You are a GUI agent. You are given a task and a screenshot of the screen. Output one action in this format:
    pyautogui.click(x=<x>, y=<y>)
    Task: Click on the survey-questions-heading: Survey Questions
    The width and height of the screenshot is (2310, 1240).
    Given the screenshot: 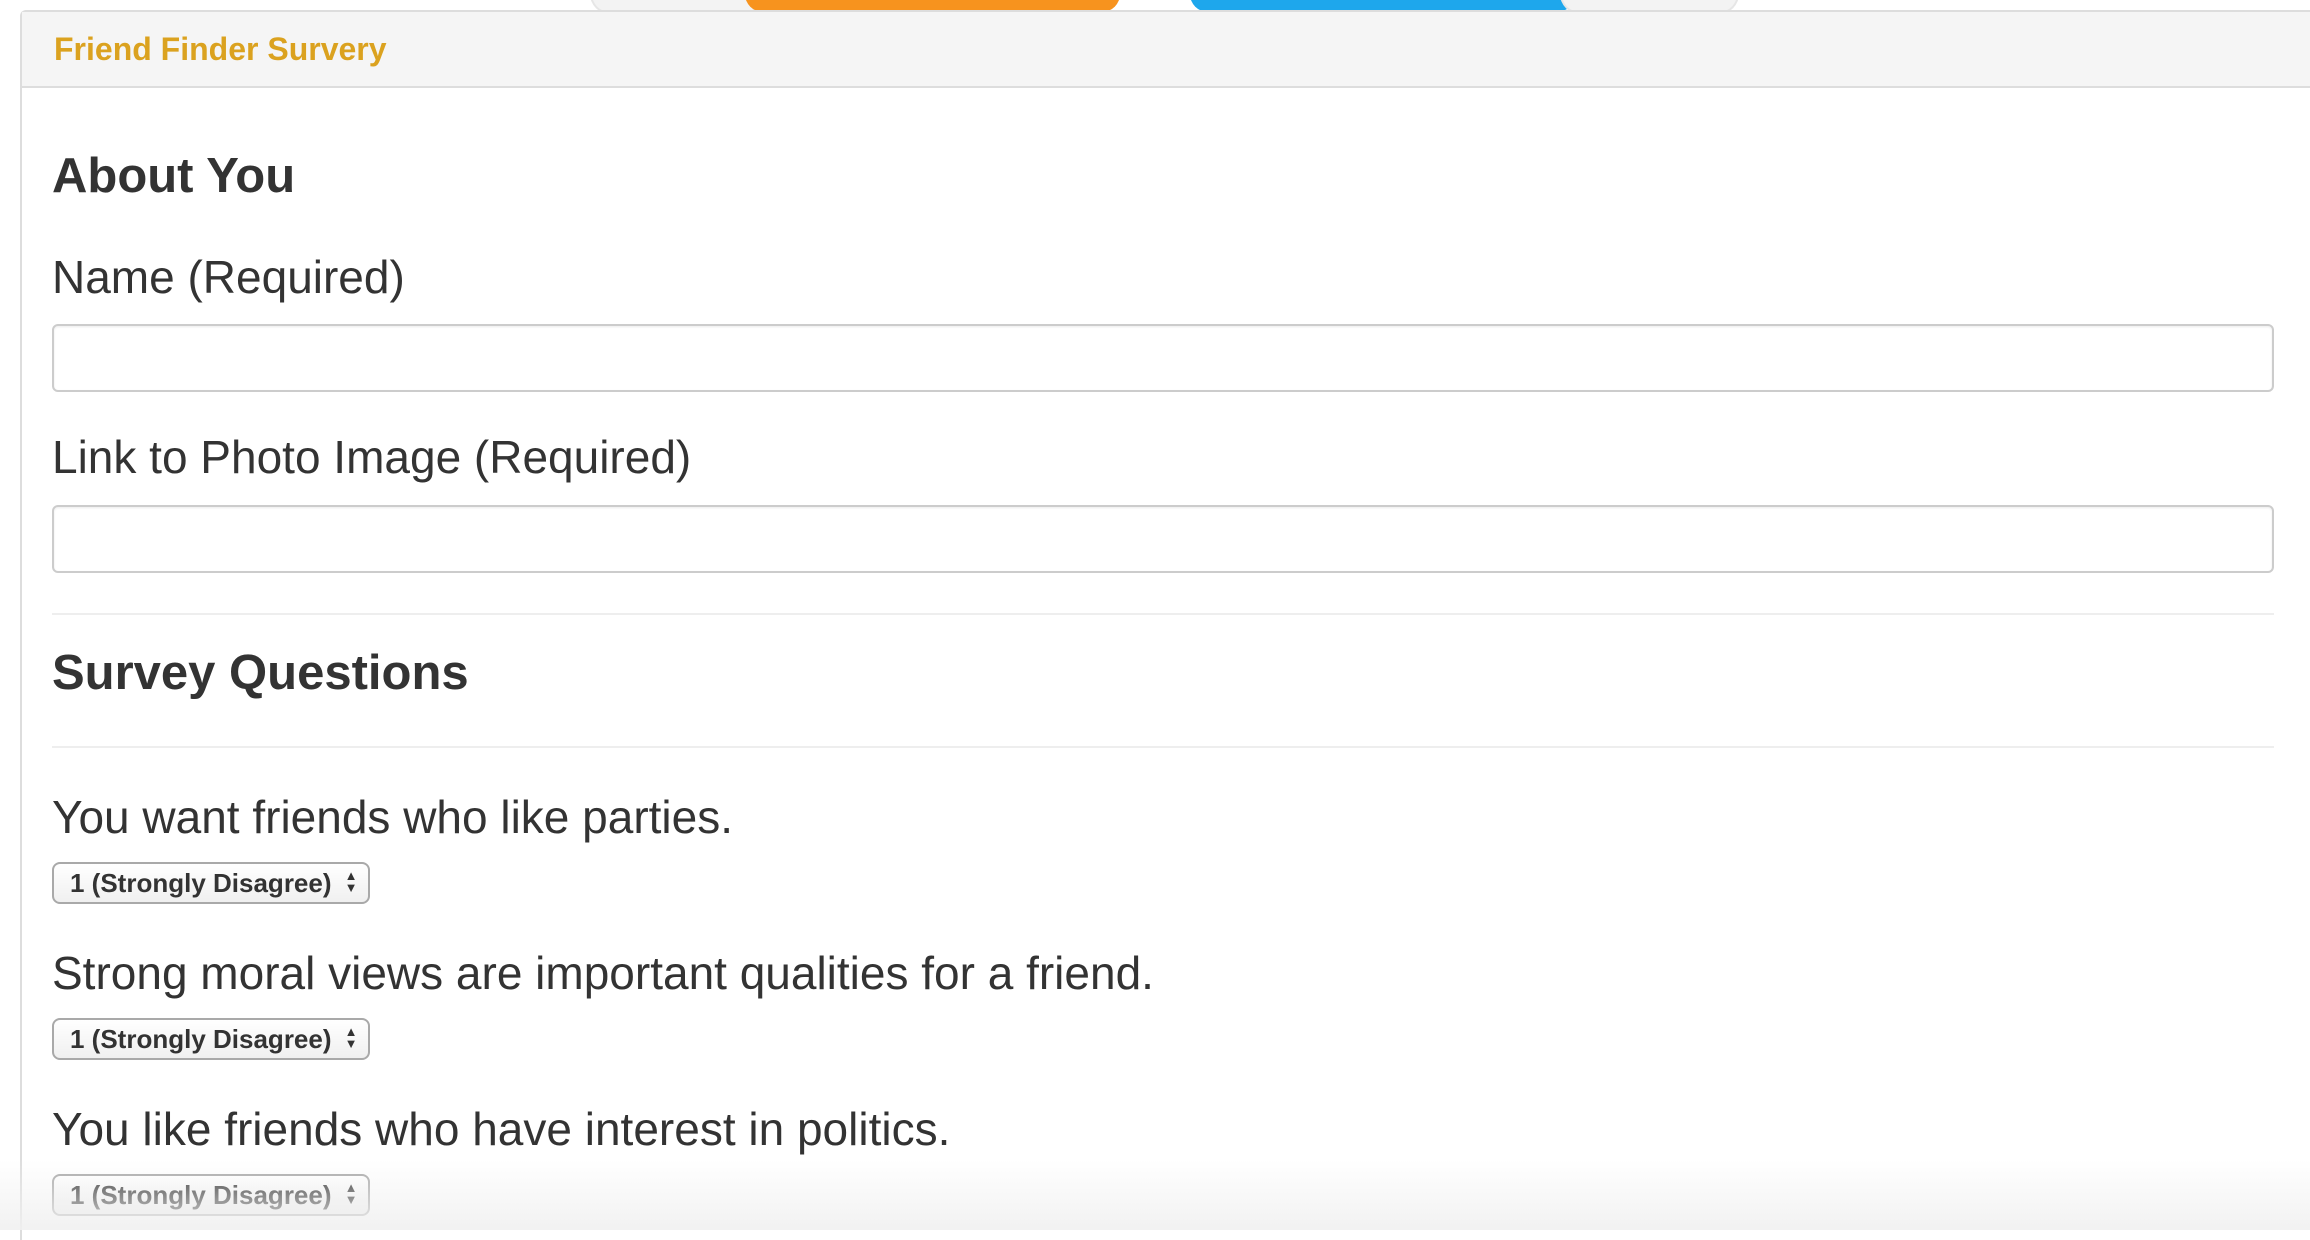 What is the action you would take?
    pyautogui.click(x=260, y=673)
    